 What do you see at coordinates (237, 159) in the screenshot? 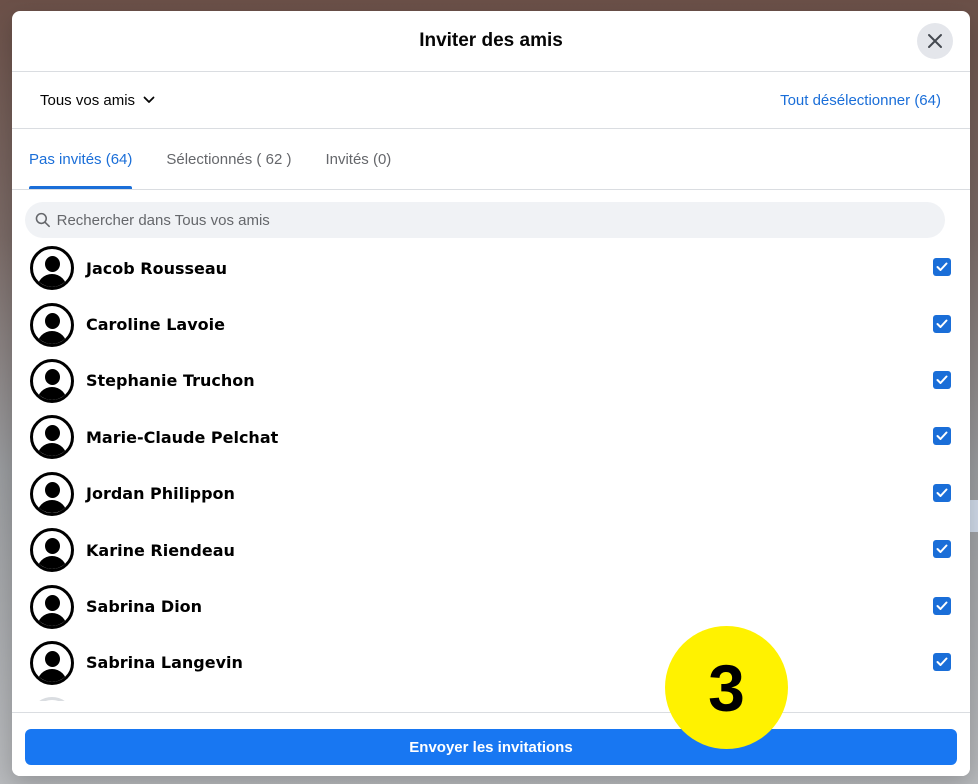
I see `tab-selected: Sélectionnés ( 62 )` at bounding box center [237, 159].